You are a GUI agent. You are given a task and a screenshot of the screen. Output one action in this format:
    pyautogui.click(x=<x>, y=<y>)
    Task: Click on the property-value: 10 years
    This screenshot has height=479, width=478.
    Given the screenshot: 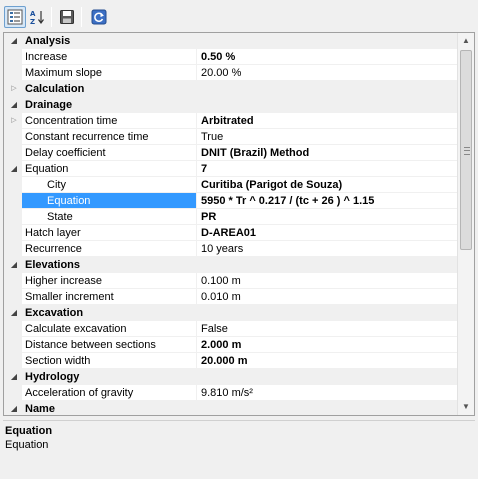 What is the action you would take?
    pyautogui.click(x=330, y=249)
    